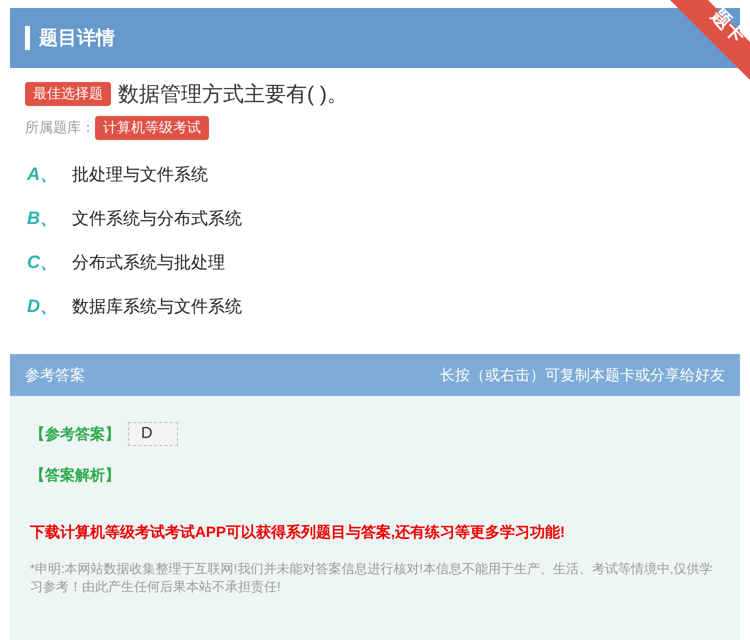  I want to click on bank-label: 所属题库：, so click(60, 128).